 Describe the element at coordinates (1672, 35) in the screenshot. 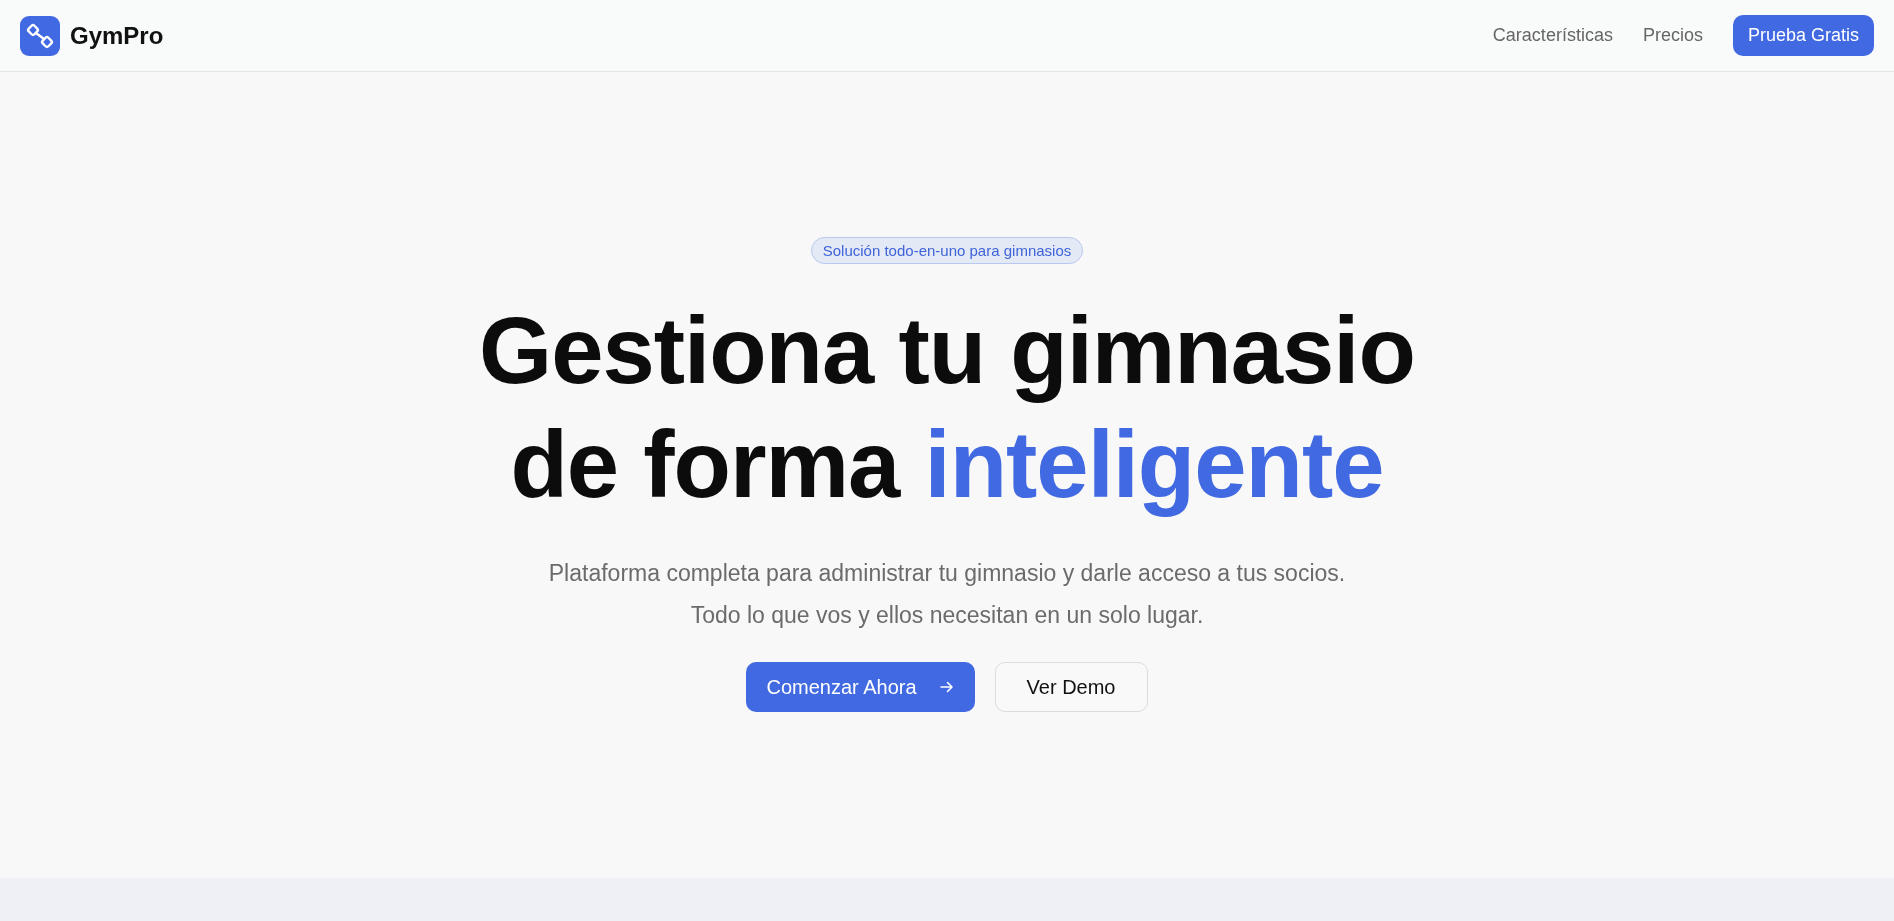

I see `nav-link: Precios` at that location.